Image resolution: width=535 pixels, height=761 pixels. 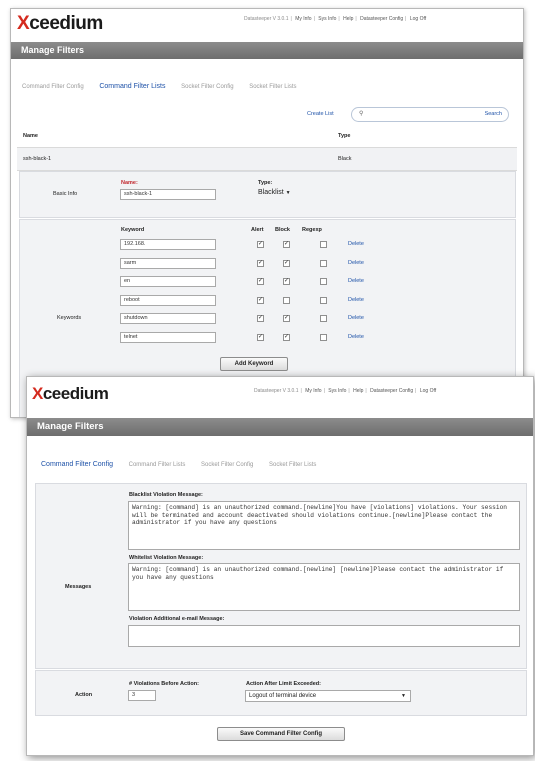 I want to click on list-type: Black, so click(x=345, y=159).